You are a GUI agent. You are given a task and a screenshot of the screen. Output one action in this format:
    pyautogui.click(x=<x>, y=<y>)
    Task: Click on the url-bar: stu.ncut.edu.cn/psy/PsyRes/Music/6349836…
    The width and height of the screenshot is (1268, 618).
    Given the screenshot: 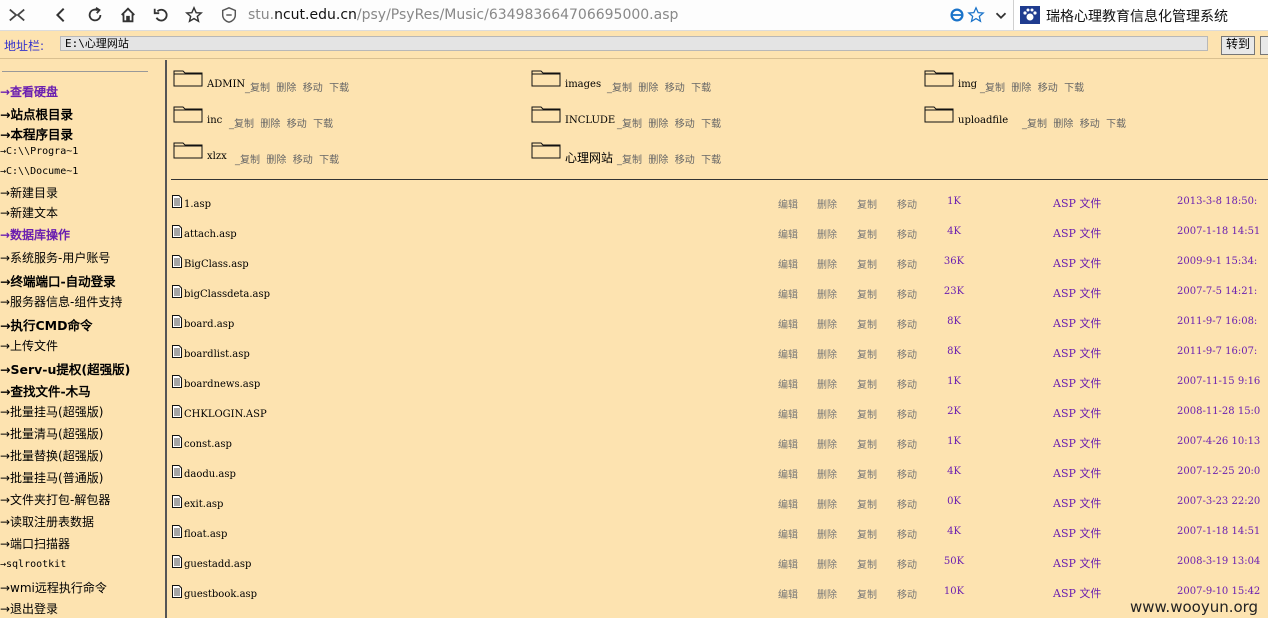 What is the action you would take?
    pyautogui.click(x=612, y=15)
    